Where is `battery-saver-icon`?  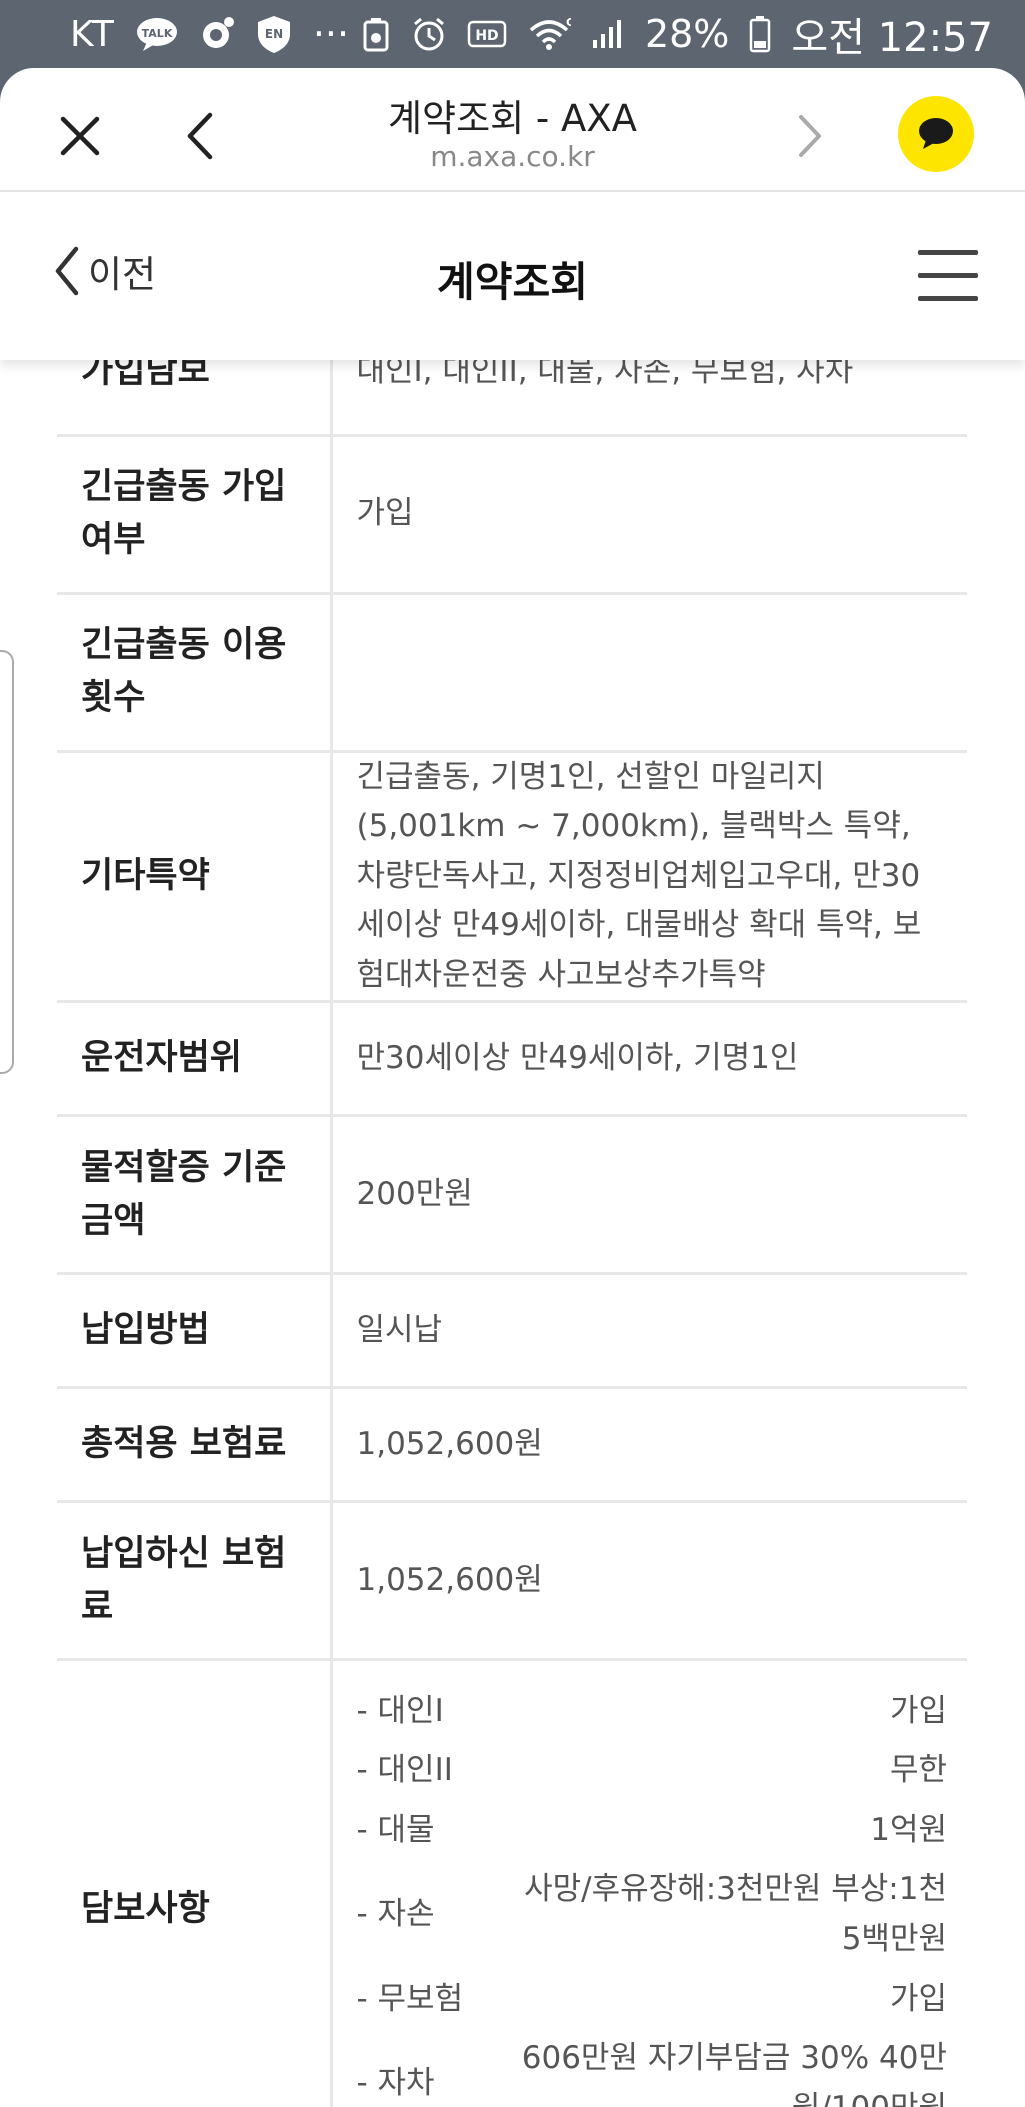
battery-saver-icon is located at coordinates (376, 34).